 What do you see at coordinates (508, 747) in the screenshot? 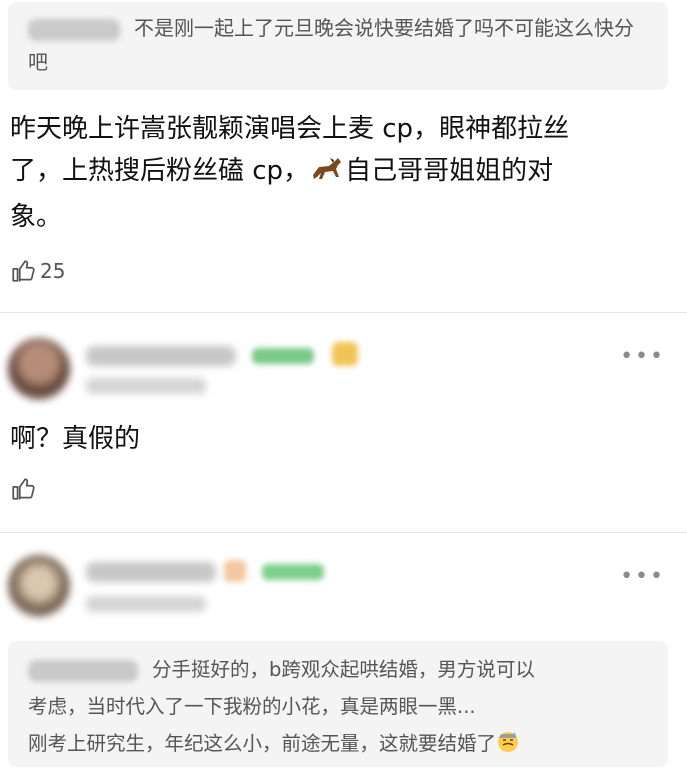
I see `sweat-face-emoji-icon` at bounding box center [508, 747].